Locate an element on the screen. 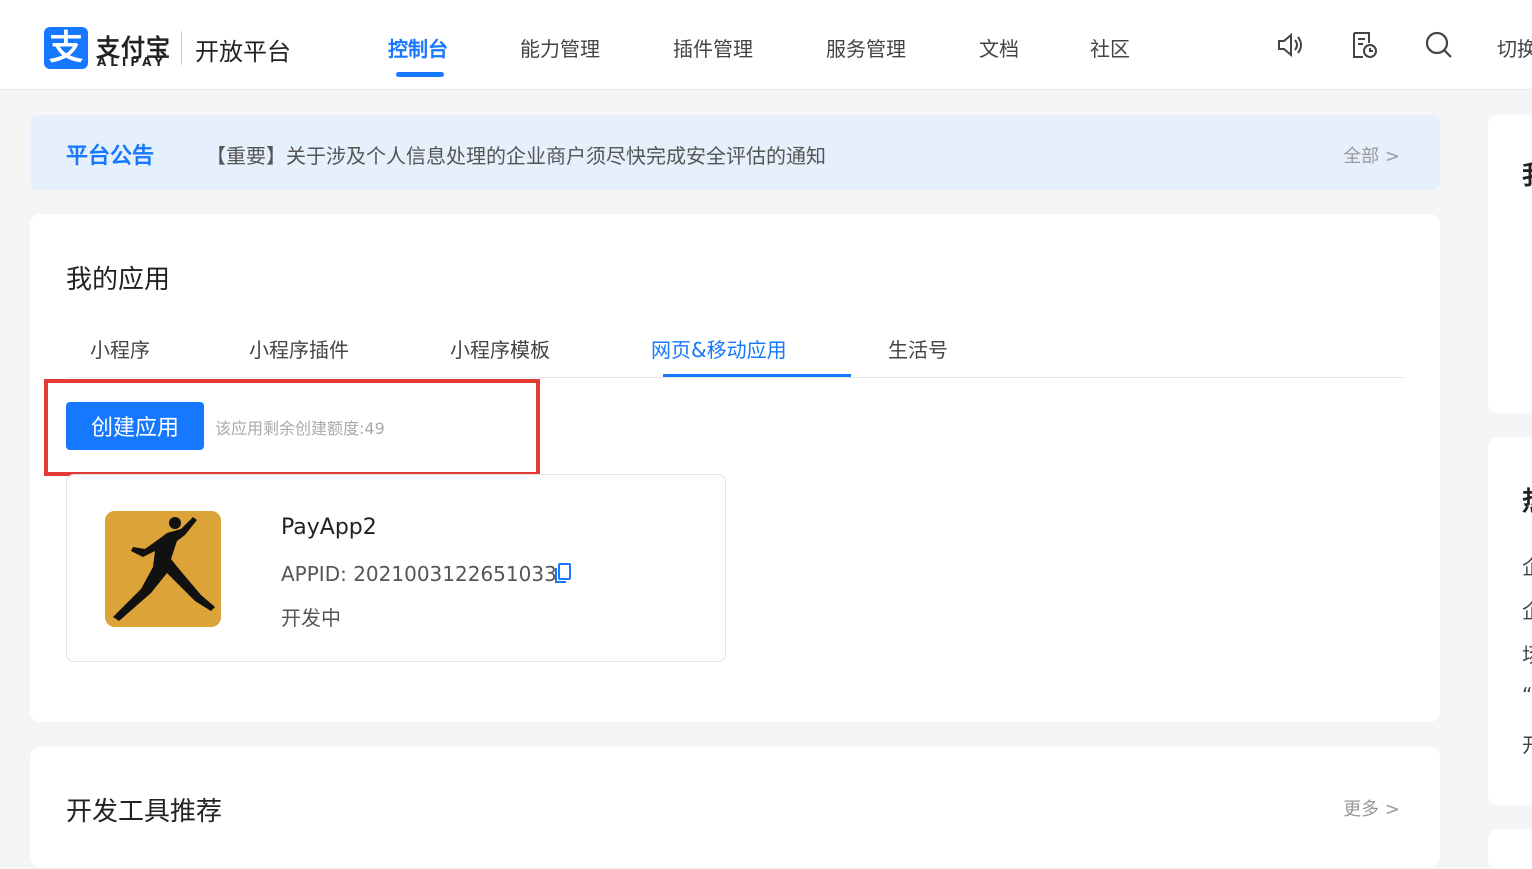 The height and width of the screenshot is (869, 1532). dev-tools-title: 开发工具推荐 is located at coordinates (144, 812).